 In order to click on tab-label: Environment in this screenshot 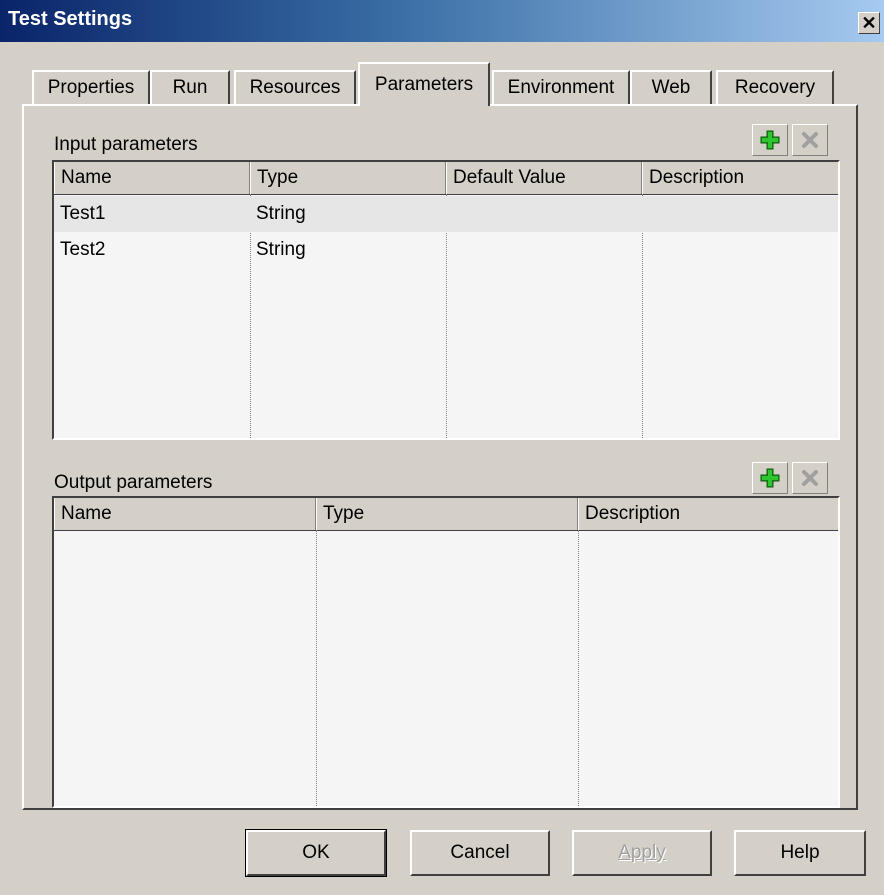, I will do `click(561, 87)`.